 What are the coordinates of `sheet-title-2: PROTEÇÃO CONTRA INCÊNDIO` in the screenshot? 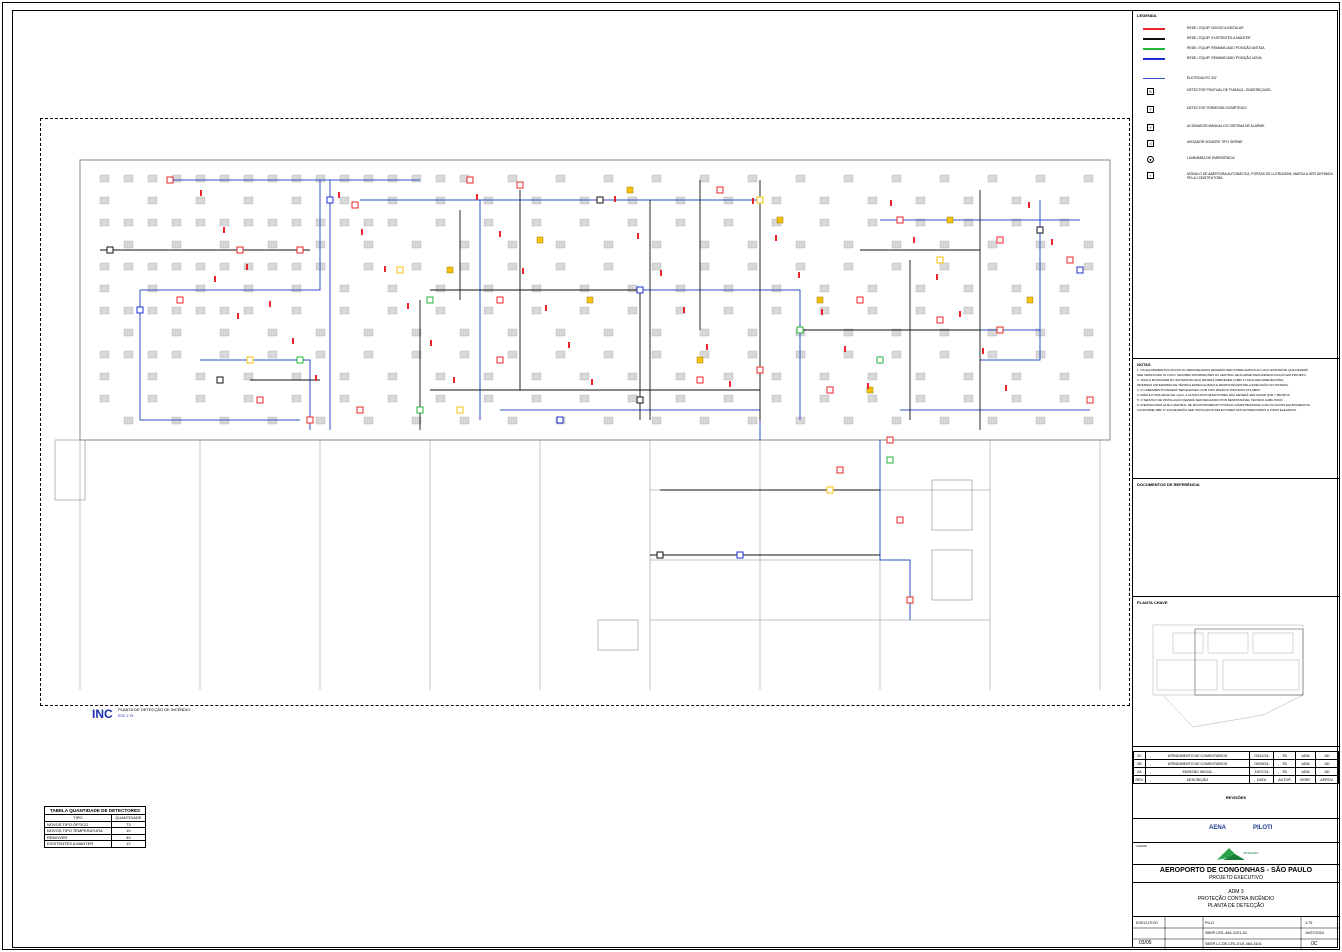 It's located at (1236, 899).